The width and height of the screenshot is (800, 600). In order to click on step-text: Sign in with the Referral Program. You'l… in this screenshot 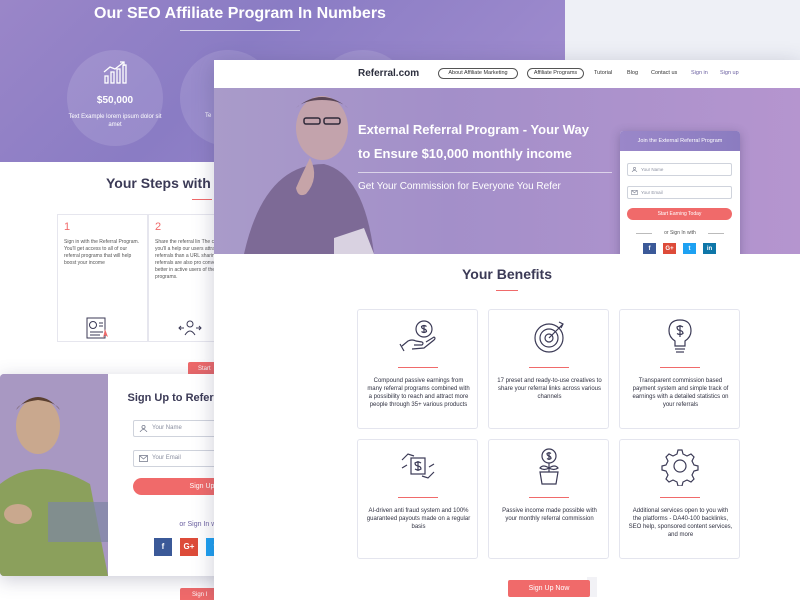, I will do `click(102, 252)`.